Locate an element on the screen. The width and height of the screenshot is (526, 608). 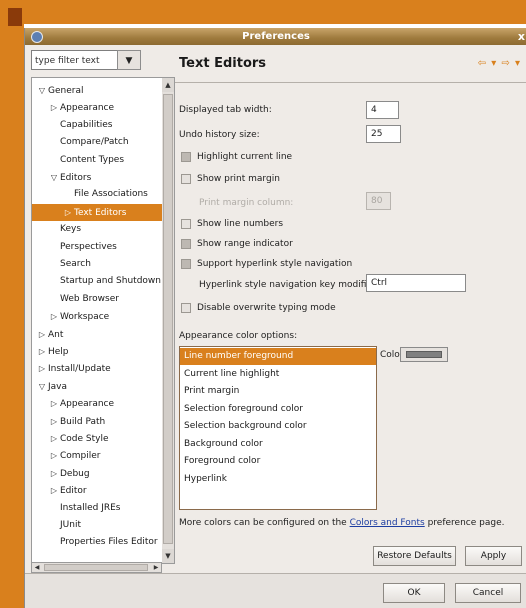
page-title: Text Editors is located at coordinates (223, 63).